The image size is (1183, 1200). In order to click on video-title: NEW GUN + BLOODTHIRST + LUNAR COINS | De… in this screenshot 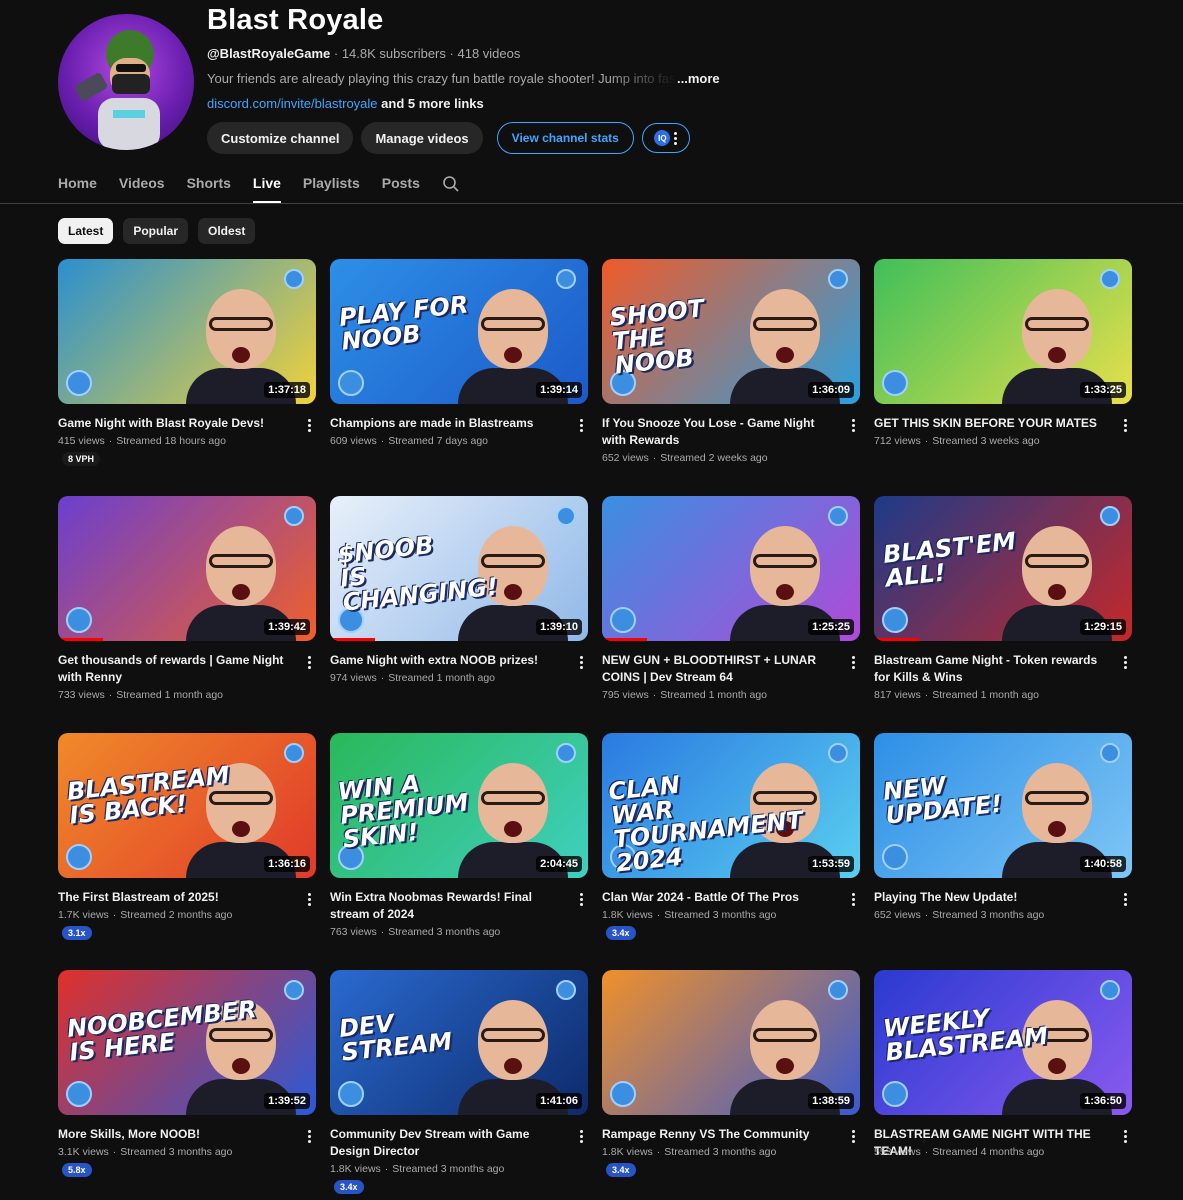, I will do `click(717, 669)`.